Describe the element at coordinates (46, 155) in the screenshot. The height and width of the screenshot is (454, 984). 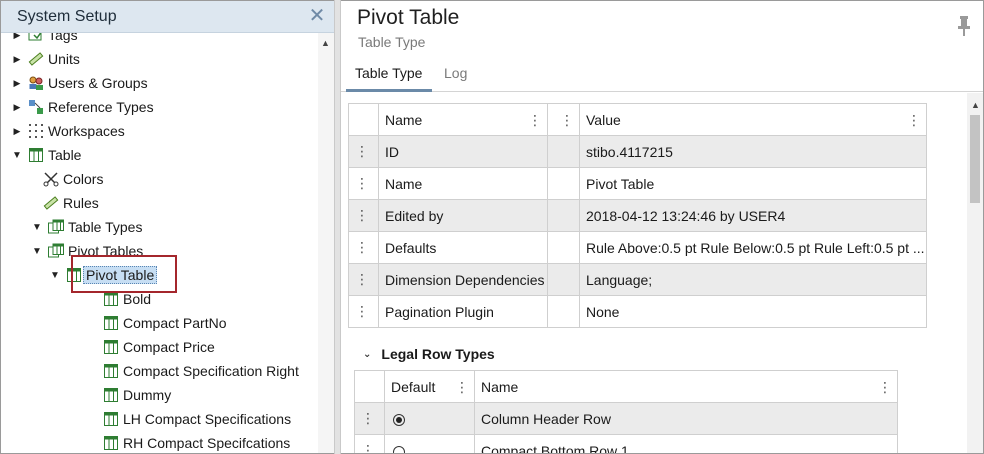
I see `tree-item-table: ▼ Table` at that location.